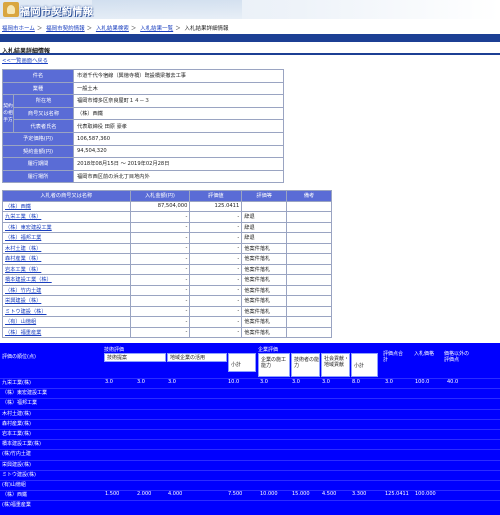  I want to click on score-cell: 125.0411, so click(216, 206).